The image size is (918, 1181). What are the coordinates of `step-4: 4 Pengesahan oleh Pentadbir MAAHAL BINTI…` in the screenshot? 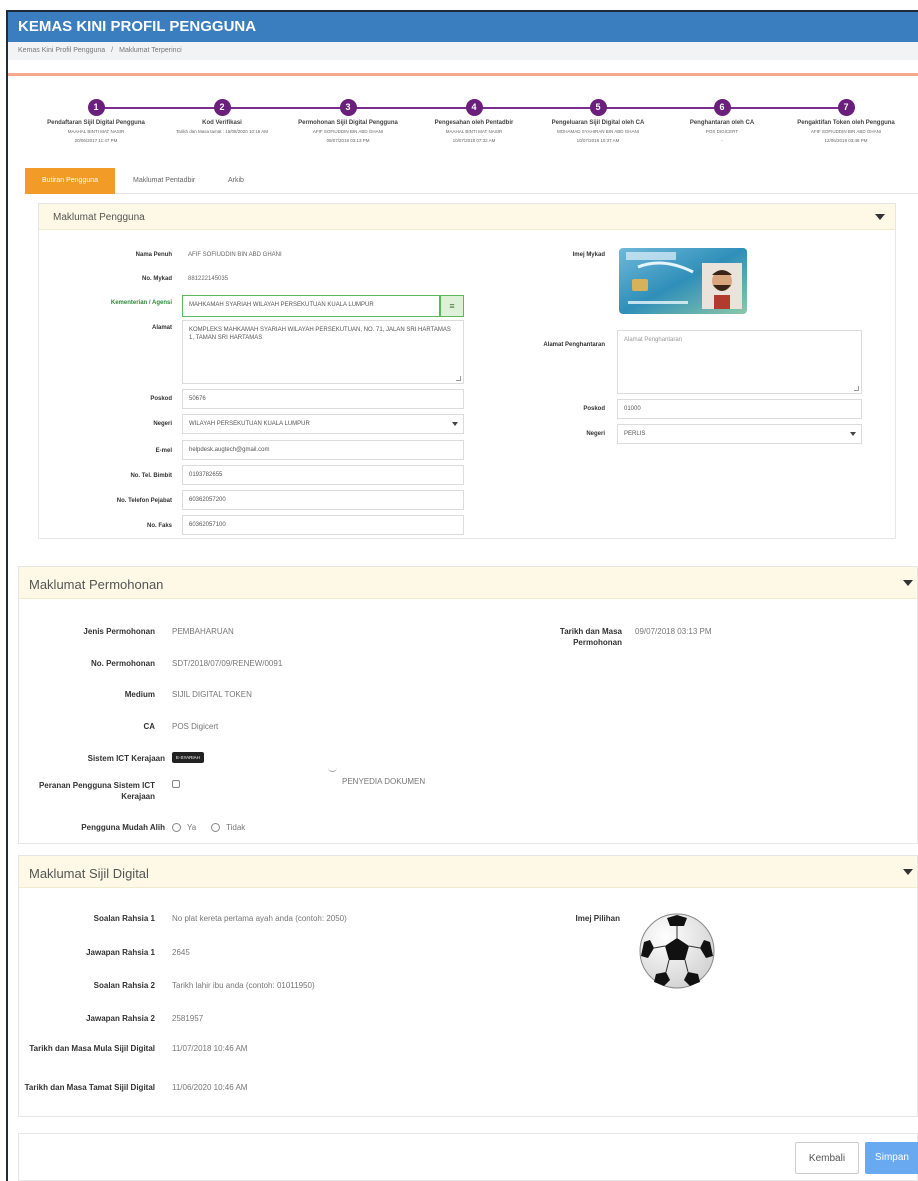 It's located at (474, 121).